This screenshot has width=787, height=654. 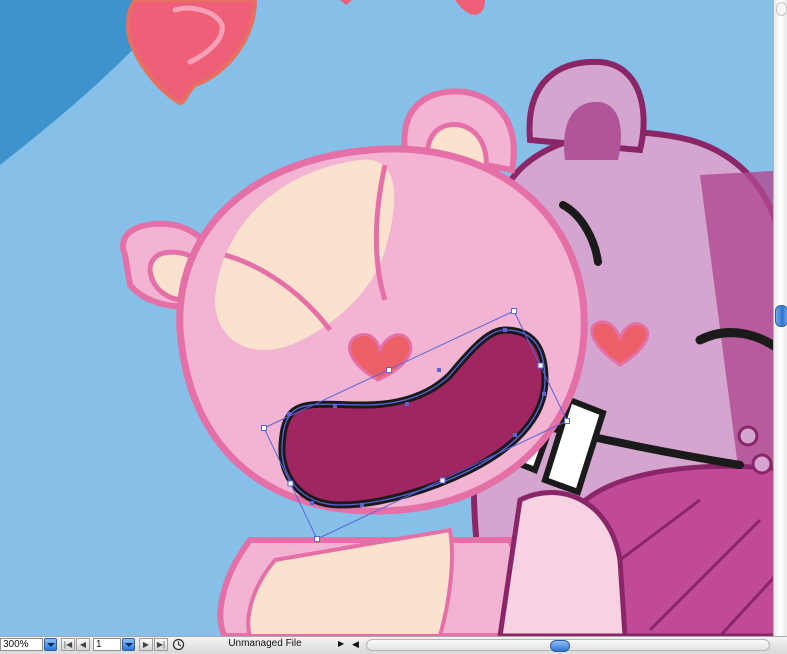 I want to click on horizontal-scrollbar, so click(x=568, y=645).